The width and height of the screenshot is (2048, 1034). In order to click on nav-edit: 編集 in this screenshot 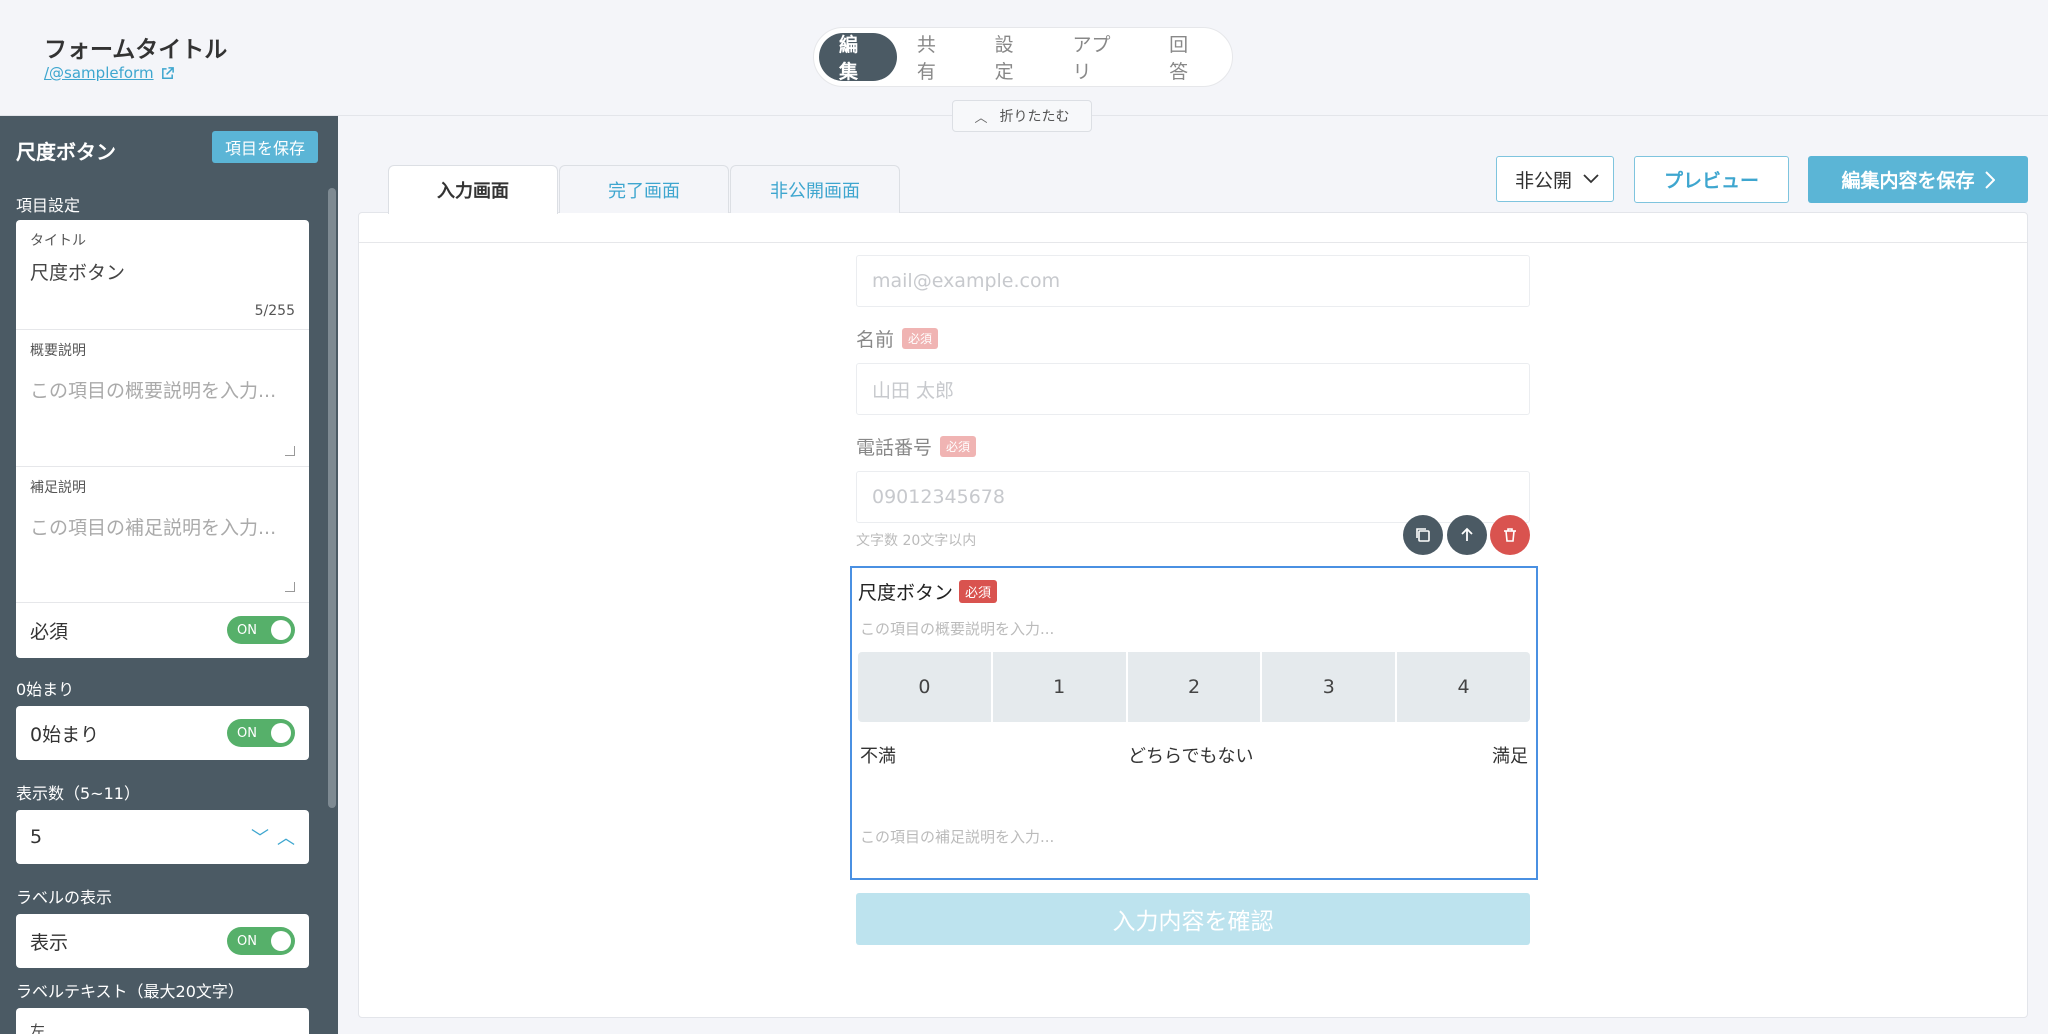, I will do `click(858, 58)`.